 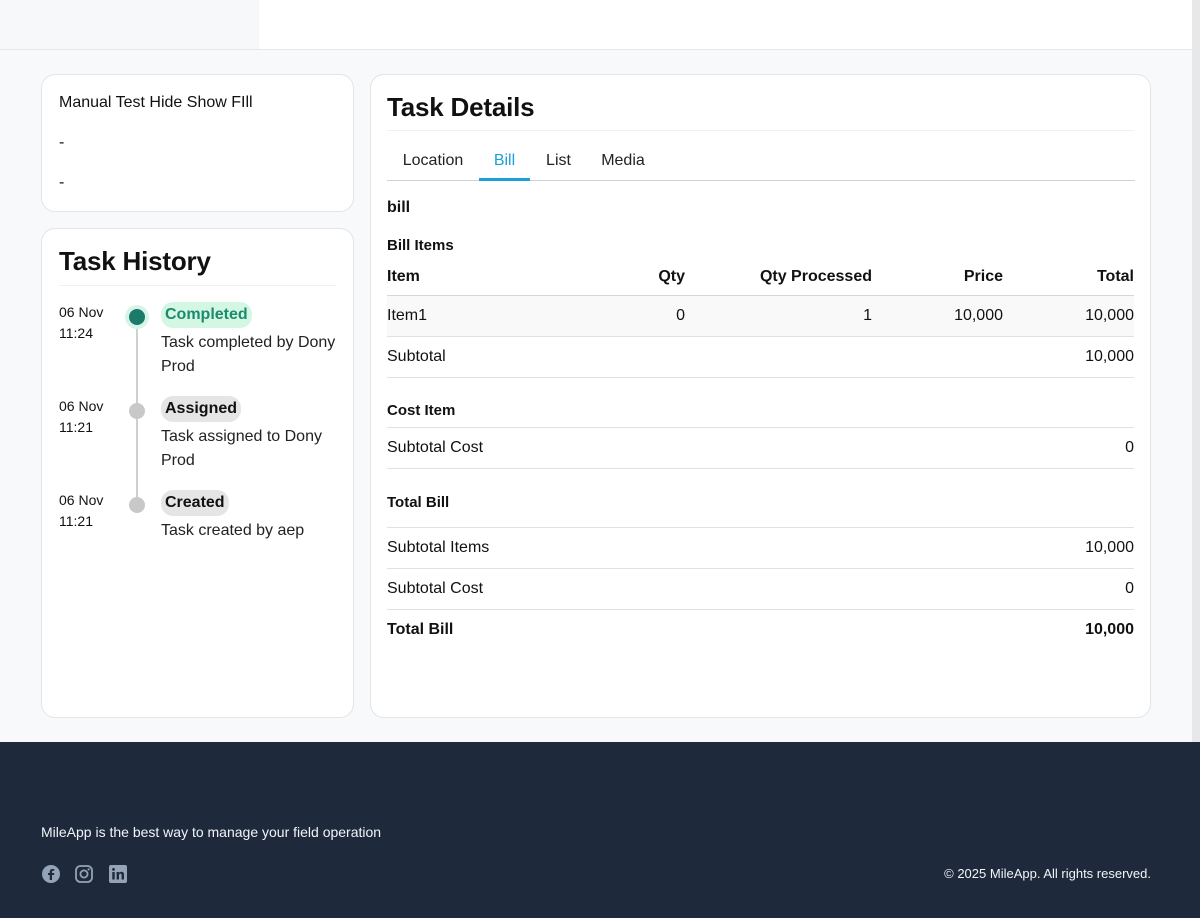 I want to click on column-header-qty: Qty, so click(x=671, y=276).